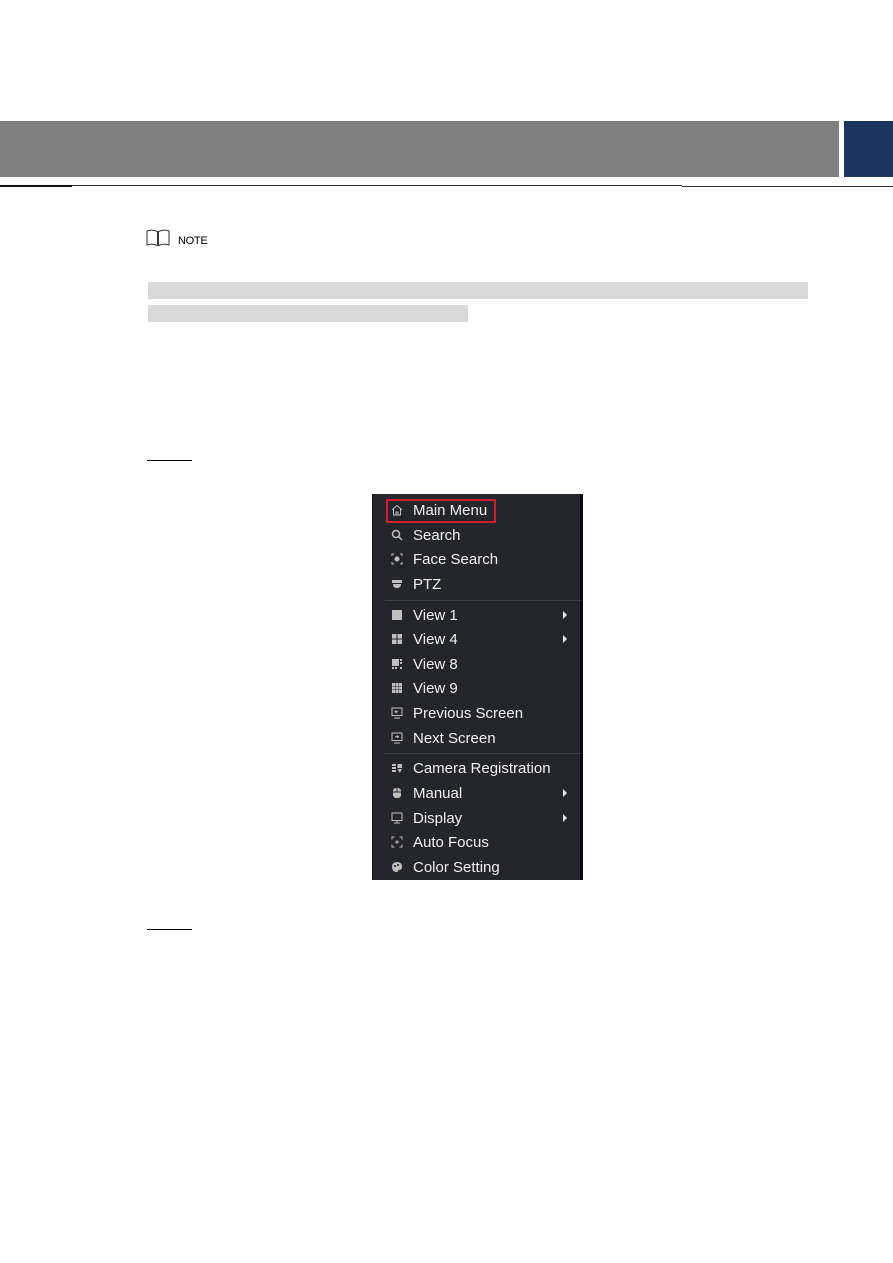 The width and height of the screenshot is (893, 1263). Describe the element at coordinates (476, 584) in the screenshot. I see `menu-item-ptz: PTZ` at that location.